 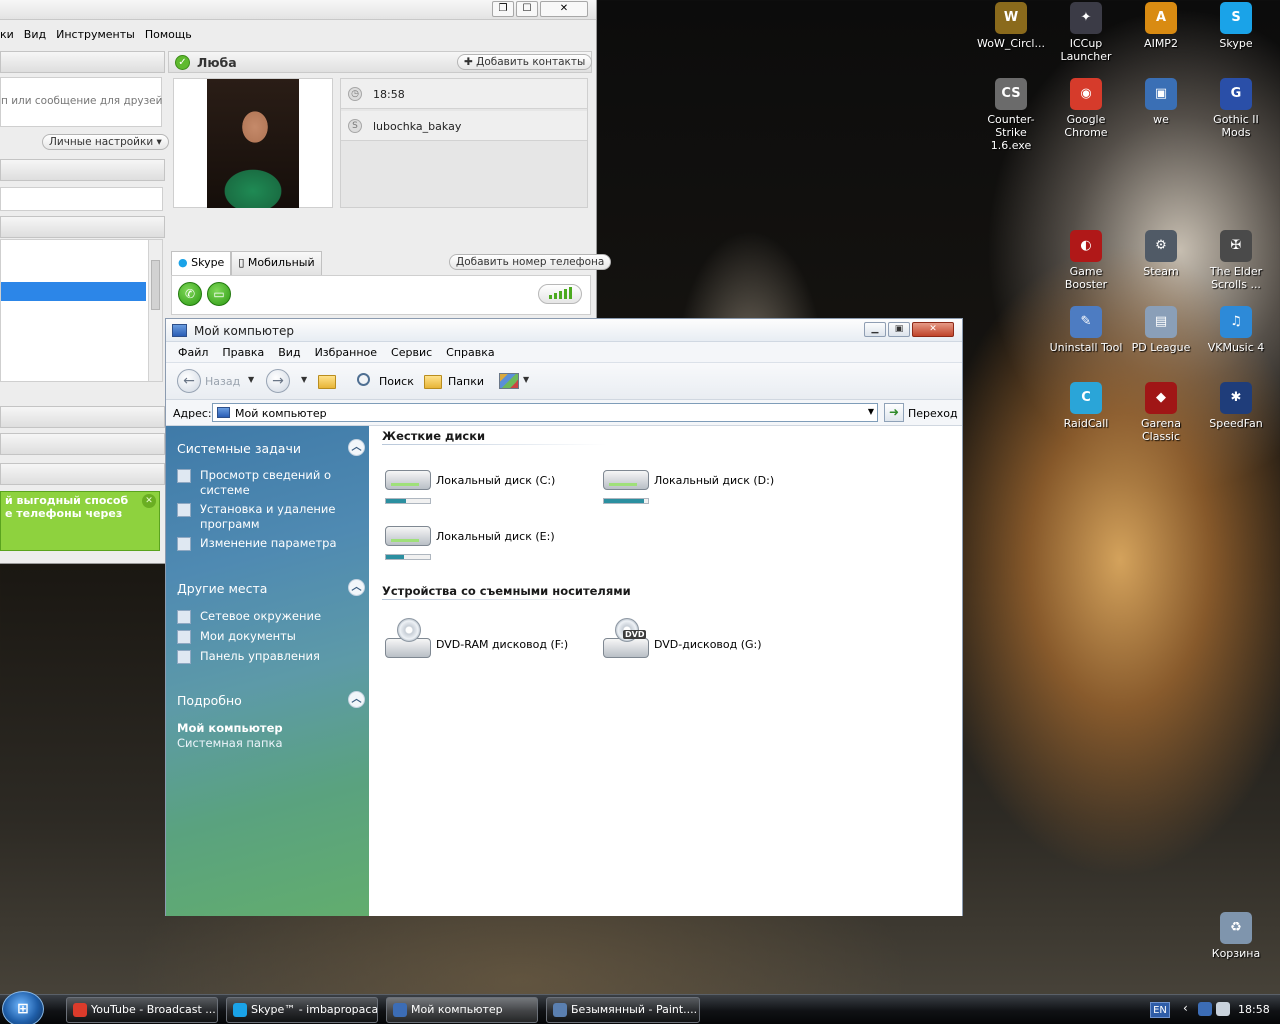 What do you see at coordinates (1160, 1010) in the screenshot?
I see `language-indicator: EN` at bounding box center [1160, 1010].